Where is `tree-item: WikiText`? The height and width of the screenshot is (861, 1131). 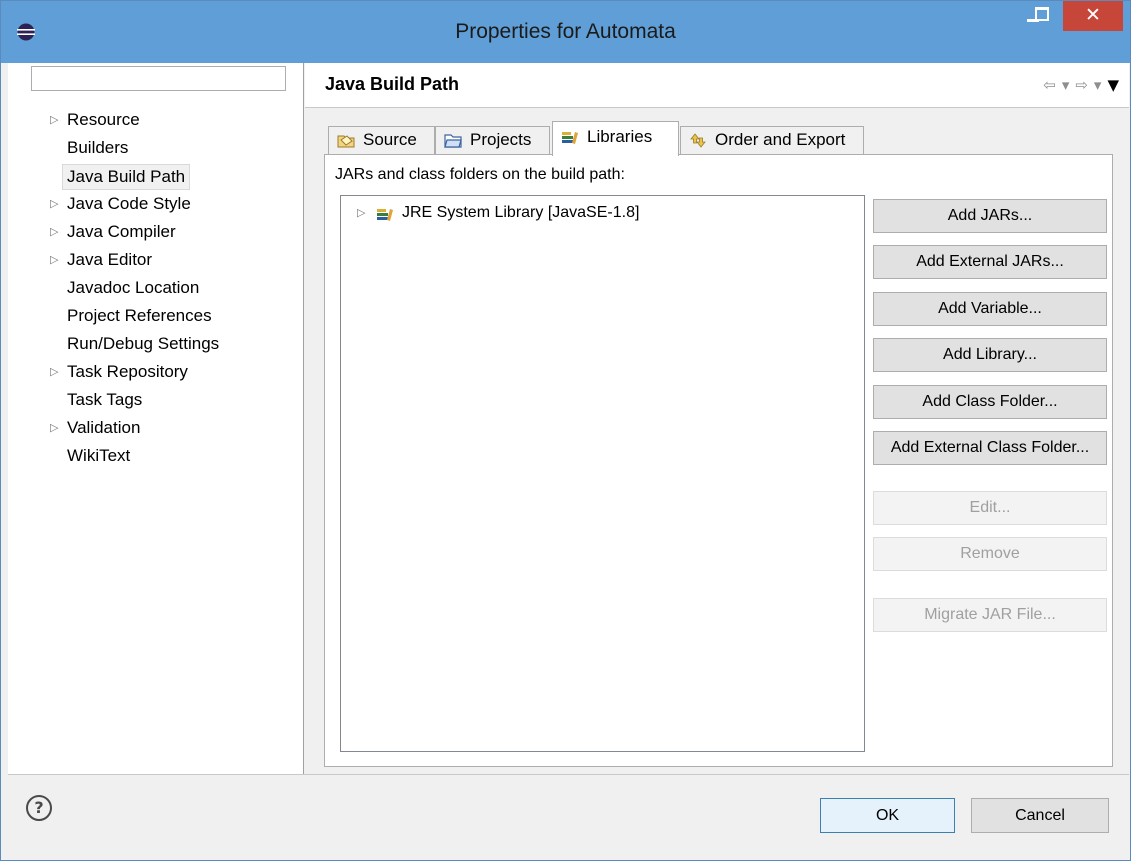
tree-item: WikiText is located at coordinates (155, 457).